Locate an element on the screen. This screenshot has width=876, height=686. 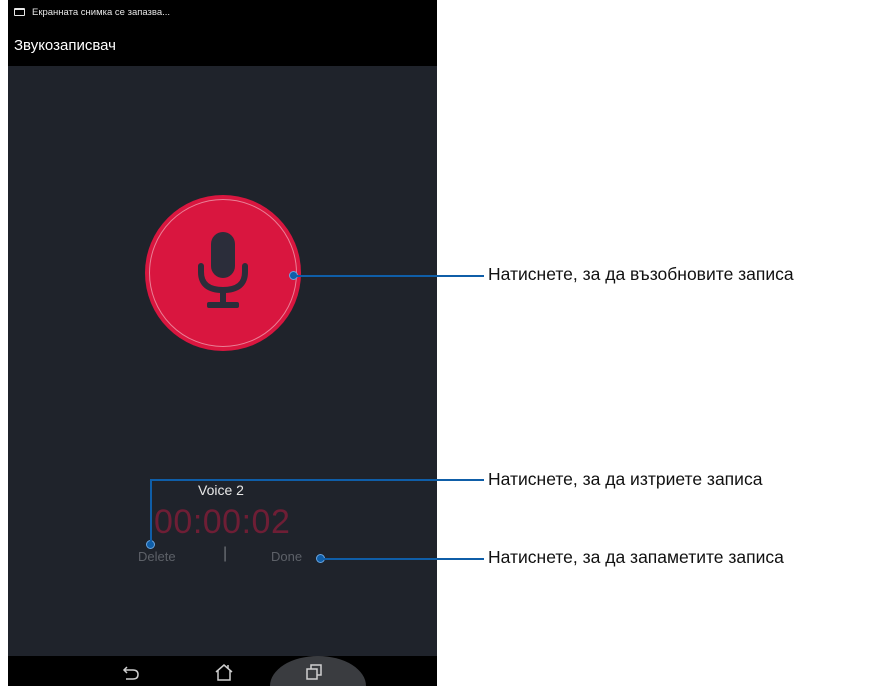
record-resume-button is located at coordinates (223, 273).